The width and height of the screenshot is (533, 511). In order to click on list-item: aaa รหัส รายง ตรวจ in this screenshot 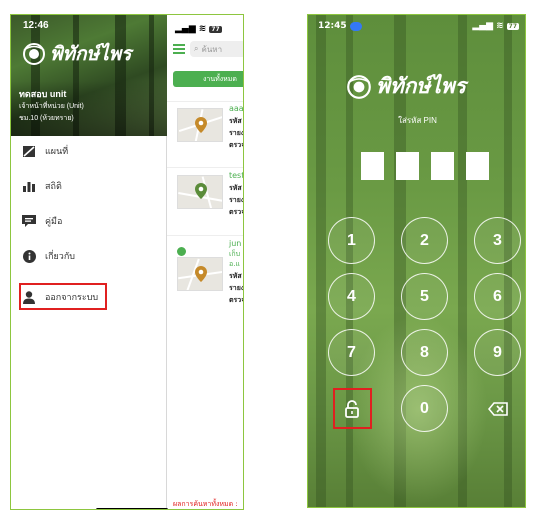, I will do `click(208, 135)`.